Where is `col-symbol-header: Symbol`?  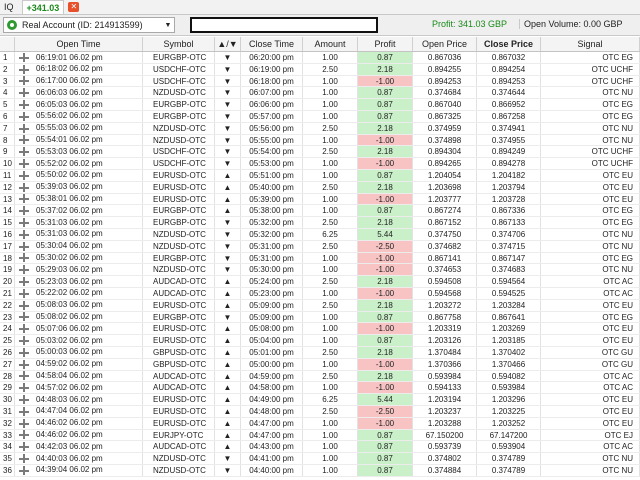 col-symbol-header: Symbol is located at coordinates (179, 44).